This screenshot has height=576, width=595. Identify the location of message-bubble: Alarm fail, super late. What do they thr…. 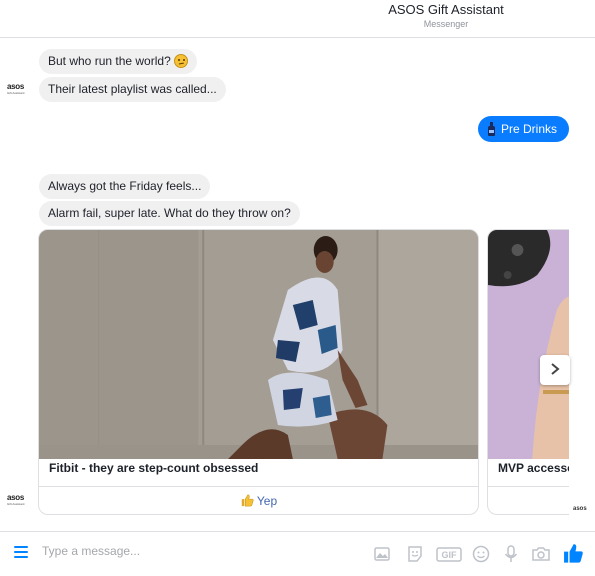
(169, 213).